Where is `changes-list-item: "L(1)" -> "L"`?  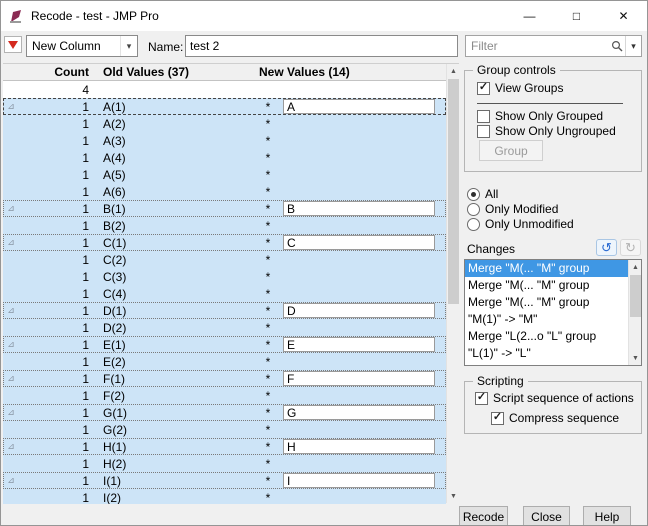 changes-list-item: "L(1)" -> "L" is located at coordinates (553, 353).